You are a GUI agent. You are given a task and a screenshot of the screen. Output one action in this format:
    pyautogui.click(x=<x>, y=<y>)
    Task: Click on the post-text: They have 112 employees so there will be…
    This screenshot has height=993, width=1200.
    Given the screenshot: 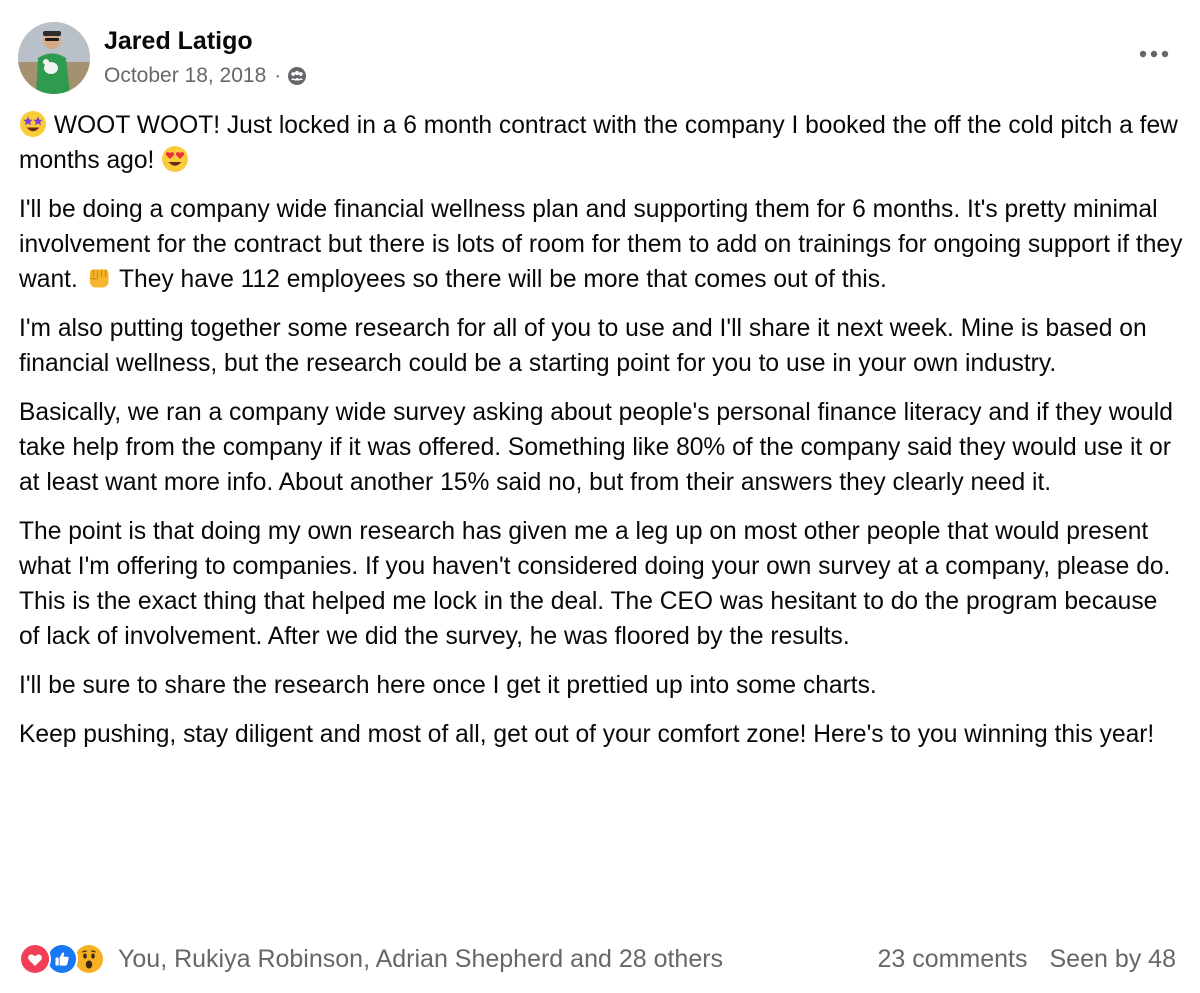 What is the action you would take?
    pyautogui.click(x=503, y=279)
    